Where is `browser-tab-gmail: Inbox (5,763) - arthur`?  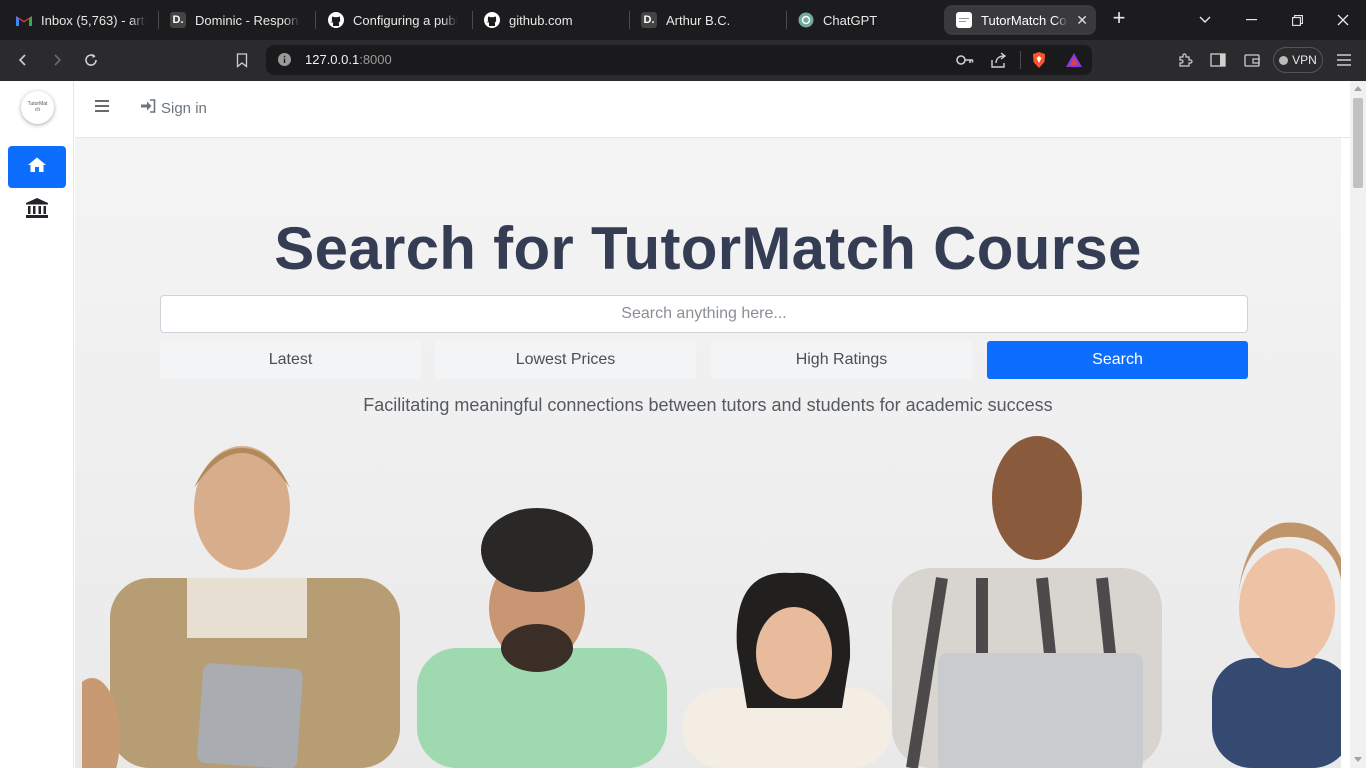
browser-tab-gmail: Inbox (5,763) - arthur is located at coordinates (79, 20).